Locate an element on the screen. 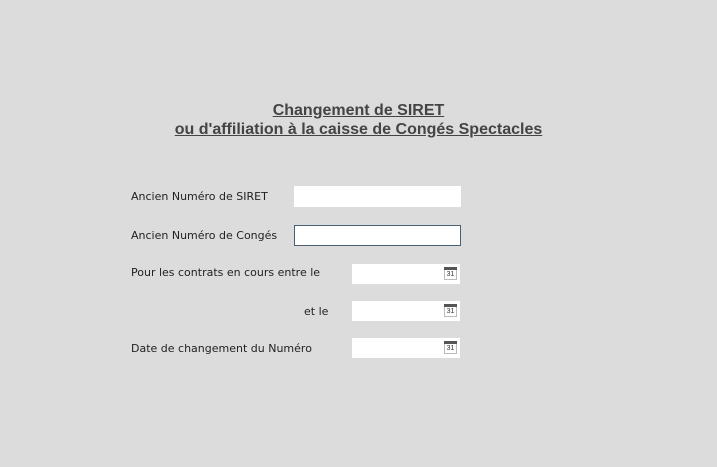 Image resolution: width=717 pixels, height=467 pixels. contrats-entre-date-field: 31 is located at coordinates (406, 274).